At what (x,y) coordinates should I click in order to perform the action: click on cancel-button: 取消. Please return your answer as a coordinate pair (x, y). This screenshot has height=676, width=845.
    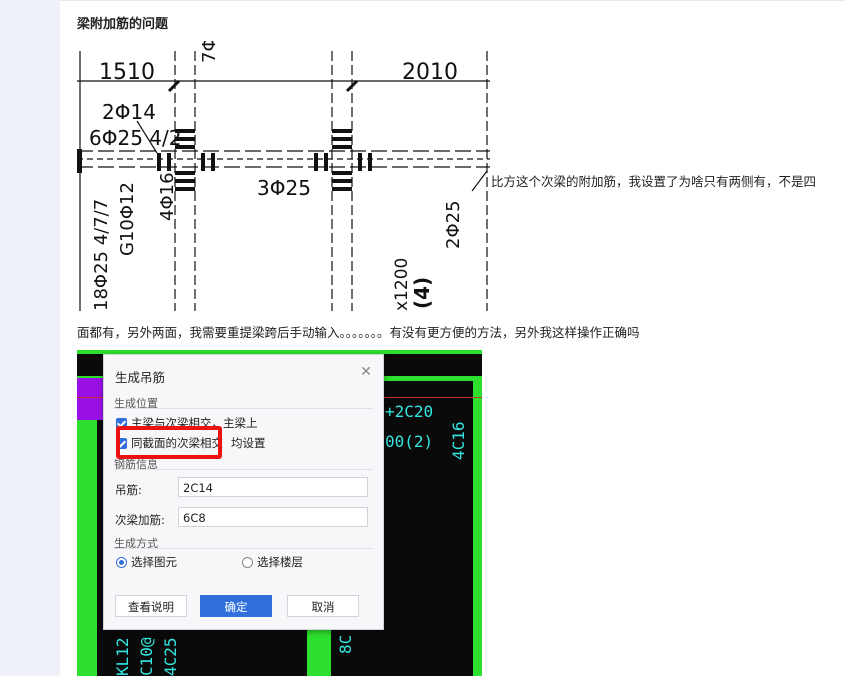
    Looking at the image, I should click on (323, 606).